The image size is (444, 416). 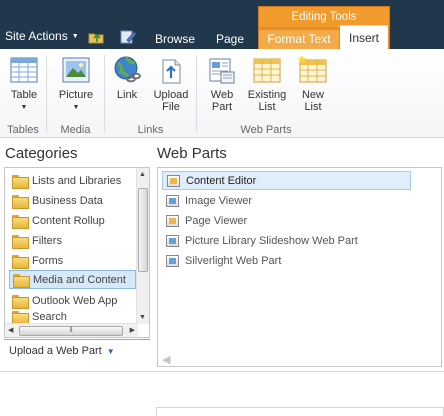 I want to click on table-label: Table, so click(x=24, y=95).